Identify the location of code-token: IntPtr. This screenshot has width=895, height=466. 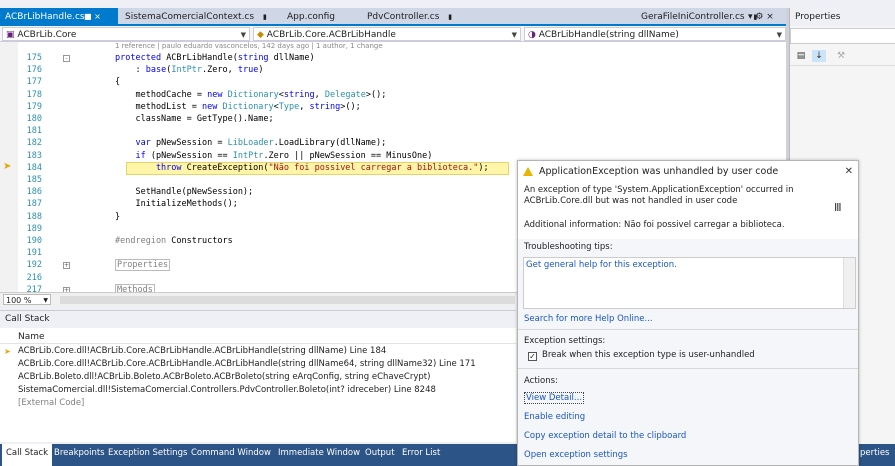
(187, 70).